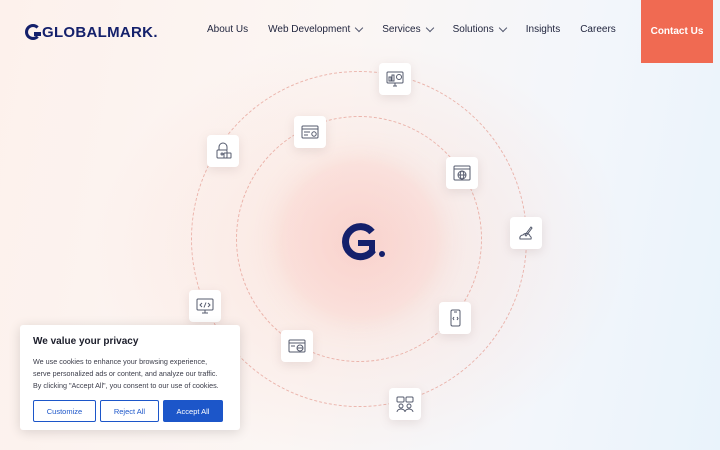 The height and width of the screenshot is (450, 720). I want to click on brand-name: GLOBALMARK, so click(98, 32).